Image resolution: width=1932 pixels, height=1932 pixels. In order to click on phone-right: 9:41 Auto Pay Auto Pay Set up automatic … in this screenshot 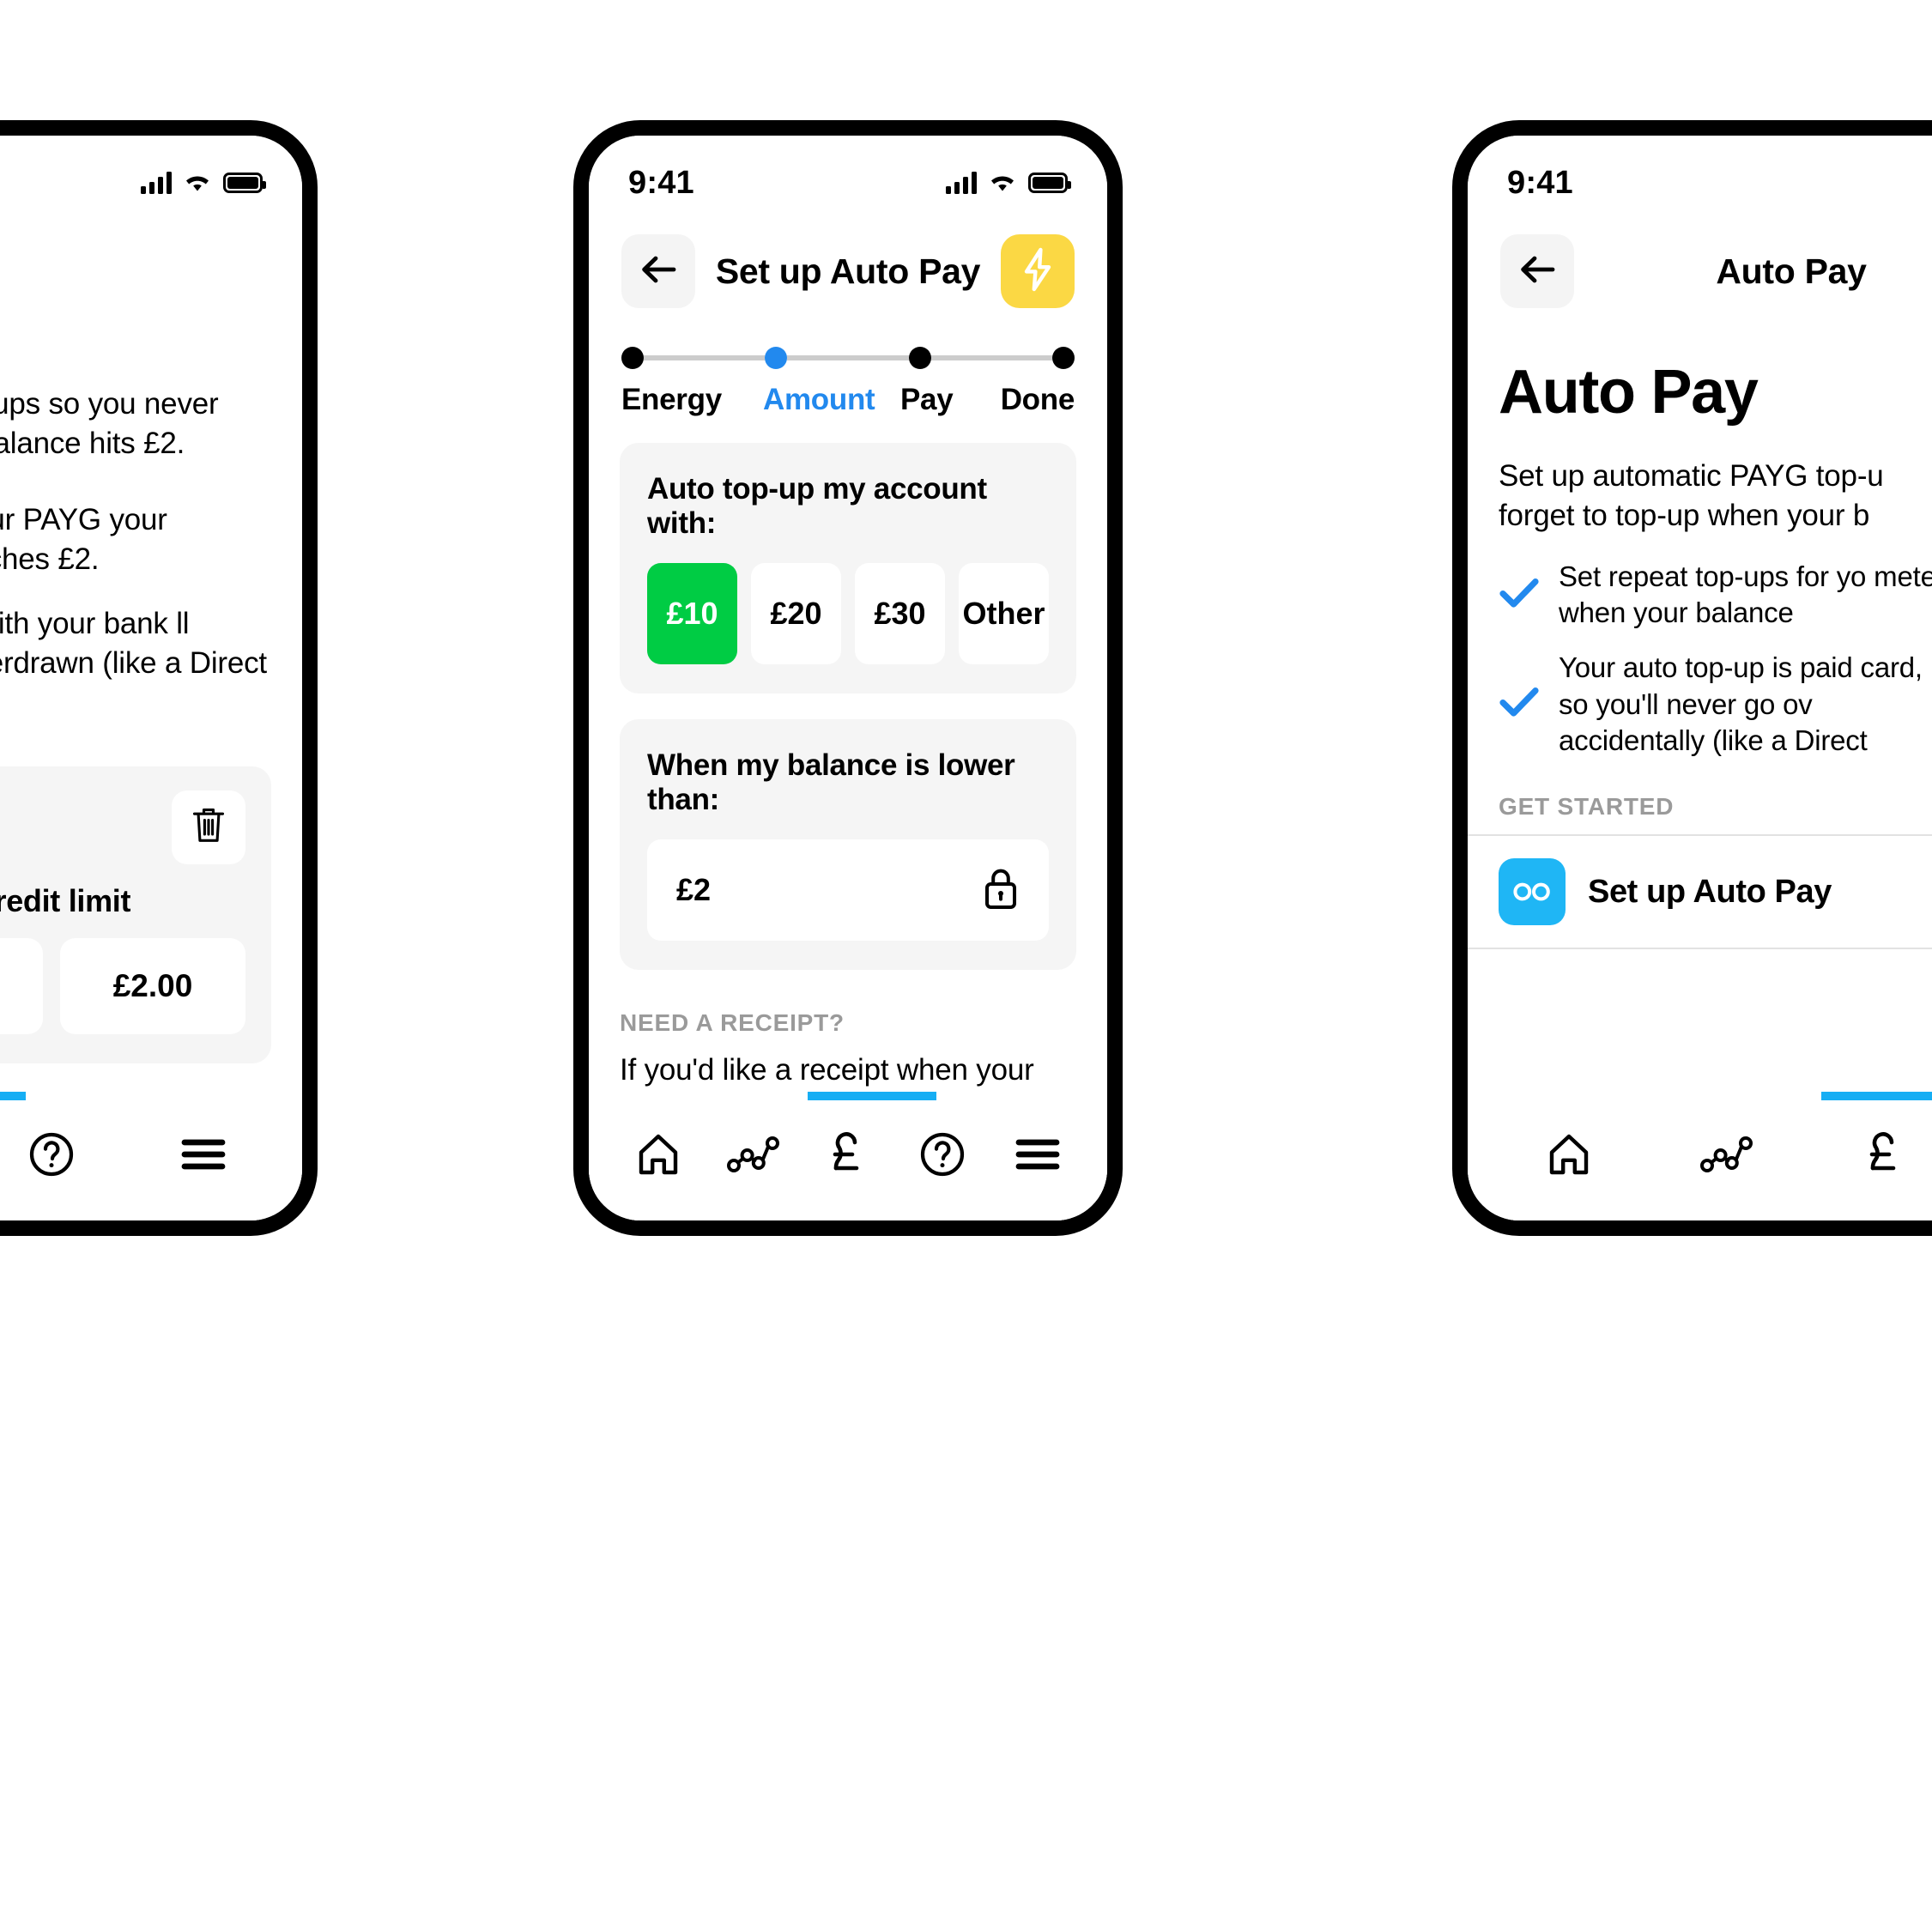, I will do `click(1692, 678)`.